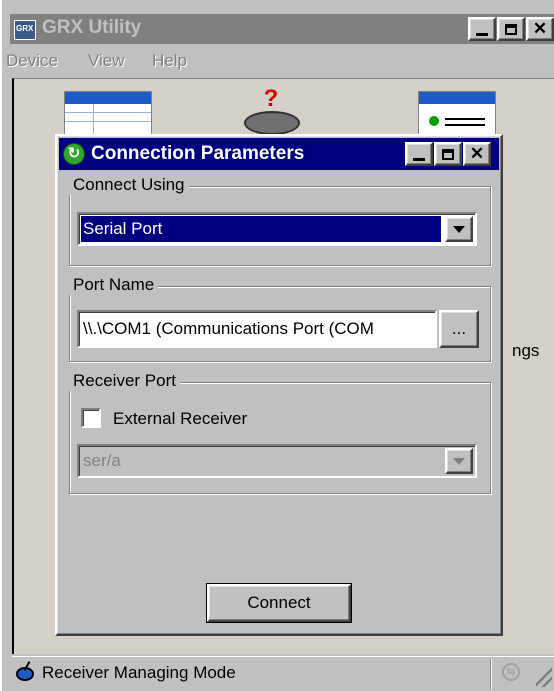 Image resolution: width=554 pixels, height=691 pixels. I want to click on connect-button-label: Connect, so click(279, 602).